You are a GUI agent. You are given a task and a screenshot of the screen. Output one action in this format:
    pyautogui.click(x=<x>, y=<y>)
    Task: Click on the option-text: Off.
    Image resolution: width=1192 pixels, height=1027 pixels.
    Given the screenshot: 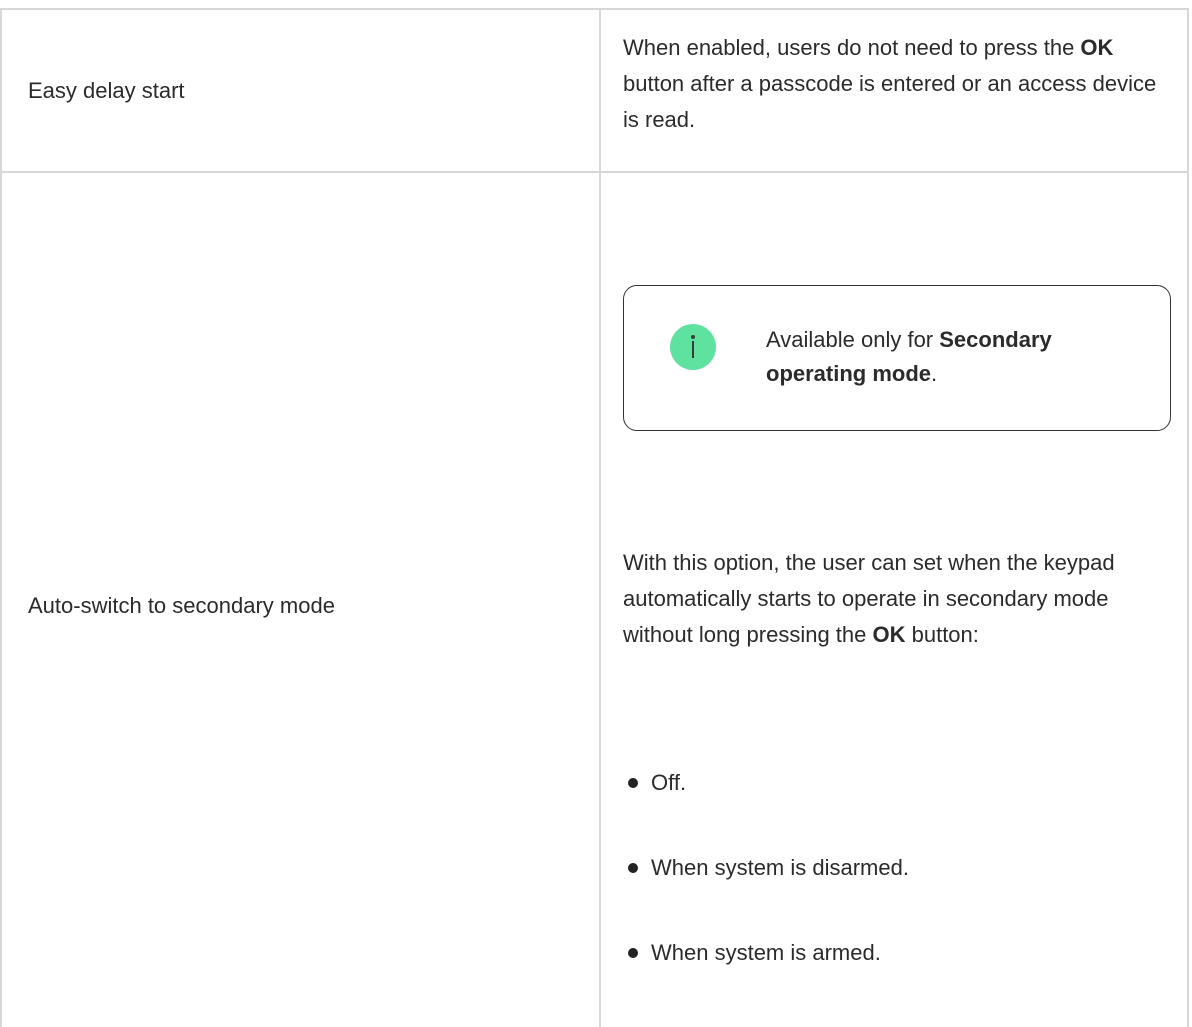 What is the action you would take?
    pyautogui.click(x=669, y=782)
    